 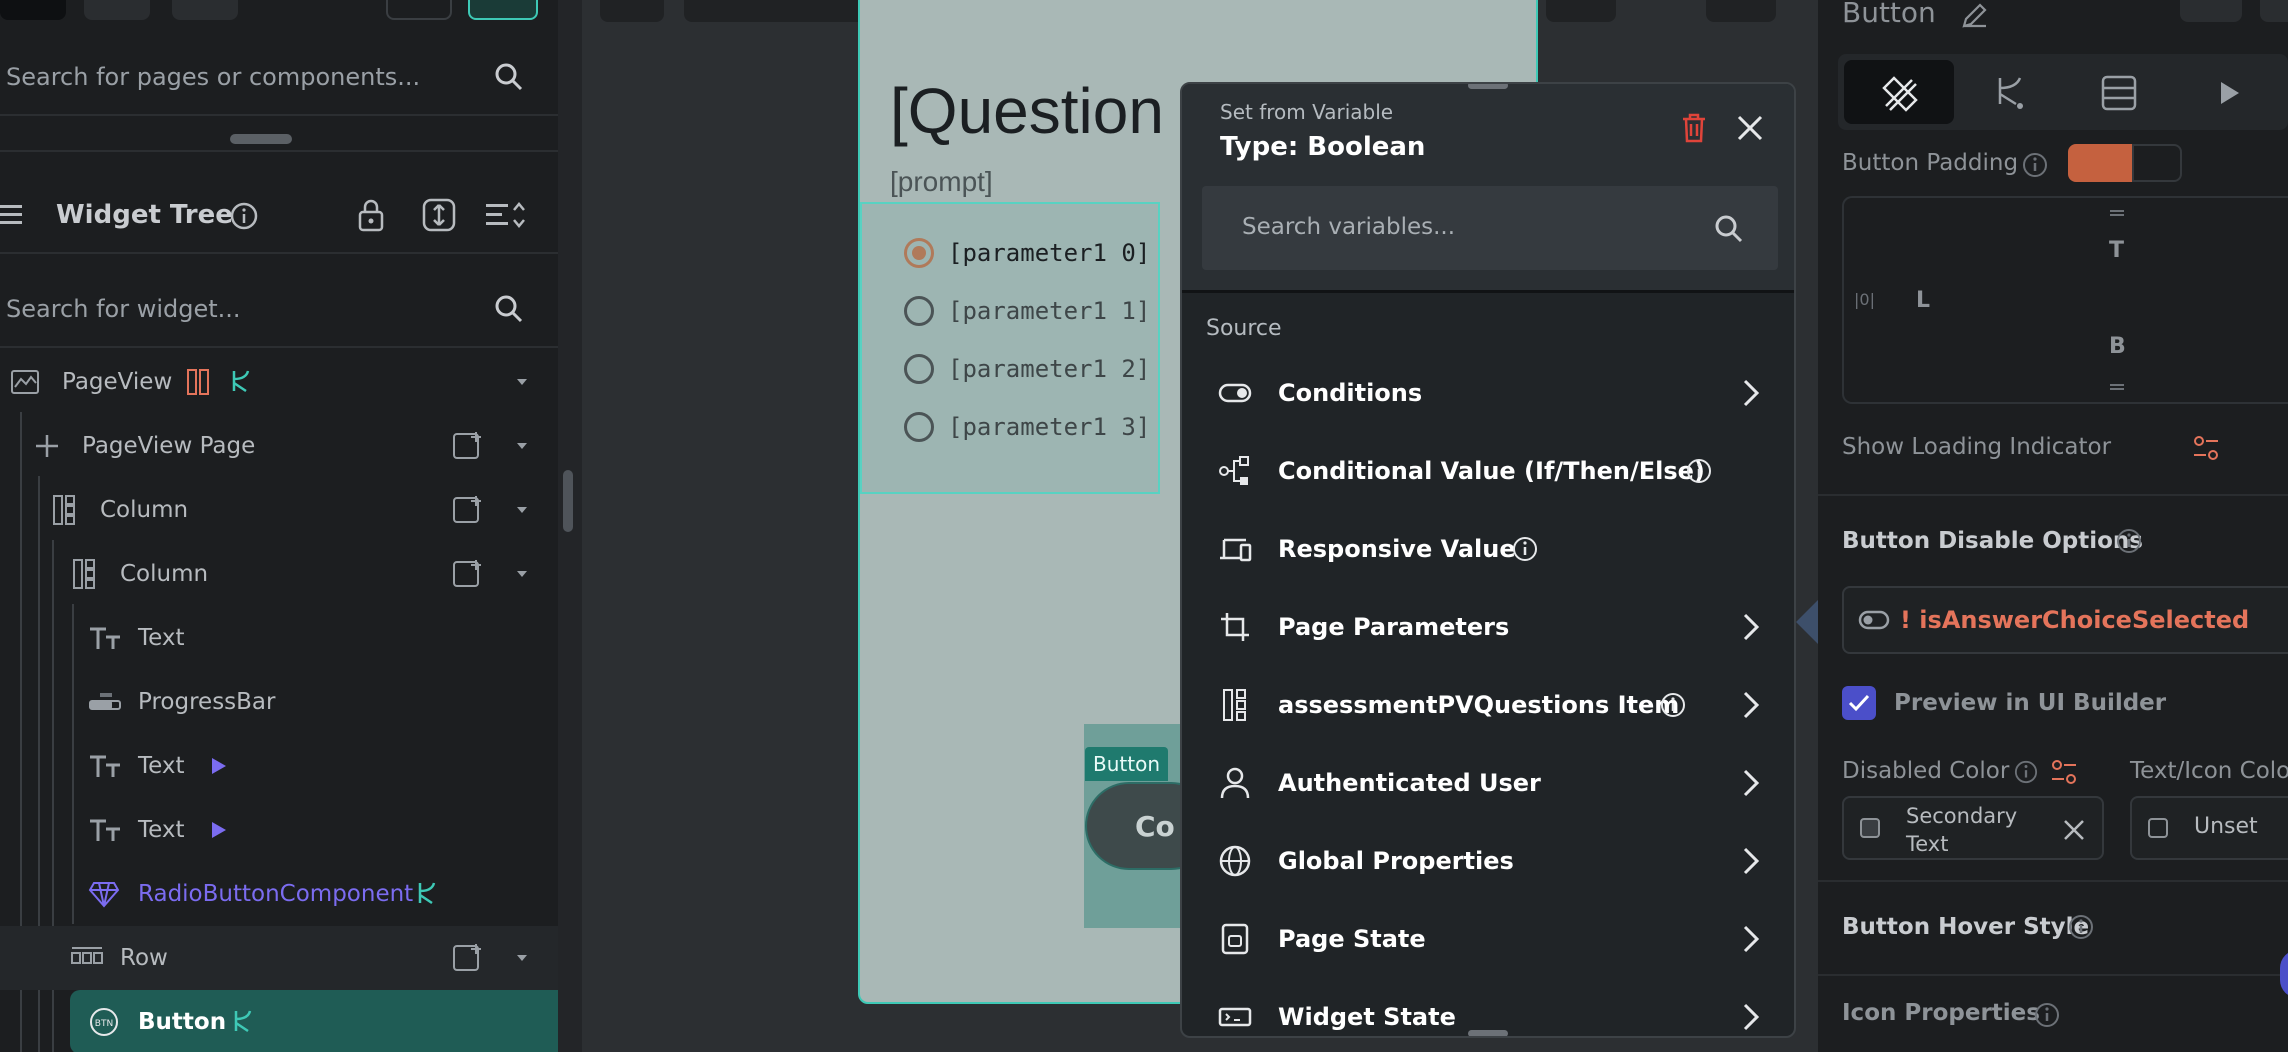 What do you see at coordinates (279, 382) in the screenshot?
I see `tree-item-pageview: PageView` at bounding box center [279, 382].